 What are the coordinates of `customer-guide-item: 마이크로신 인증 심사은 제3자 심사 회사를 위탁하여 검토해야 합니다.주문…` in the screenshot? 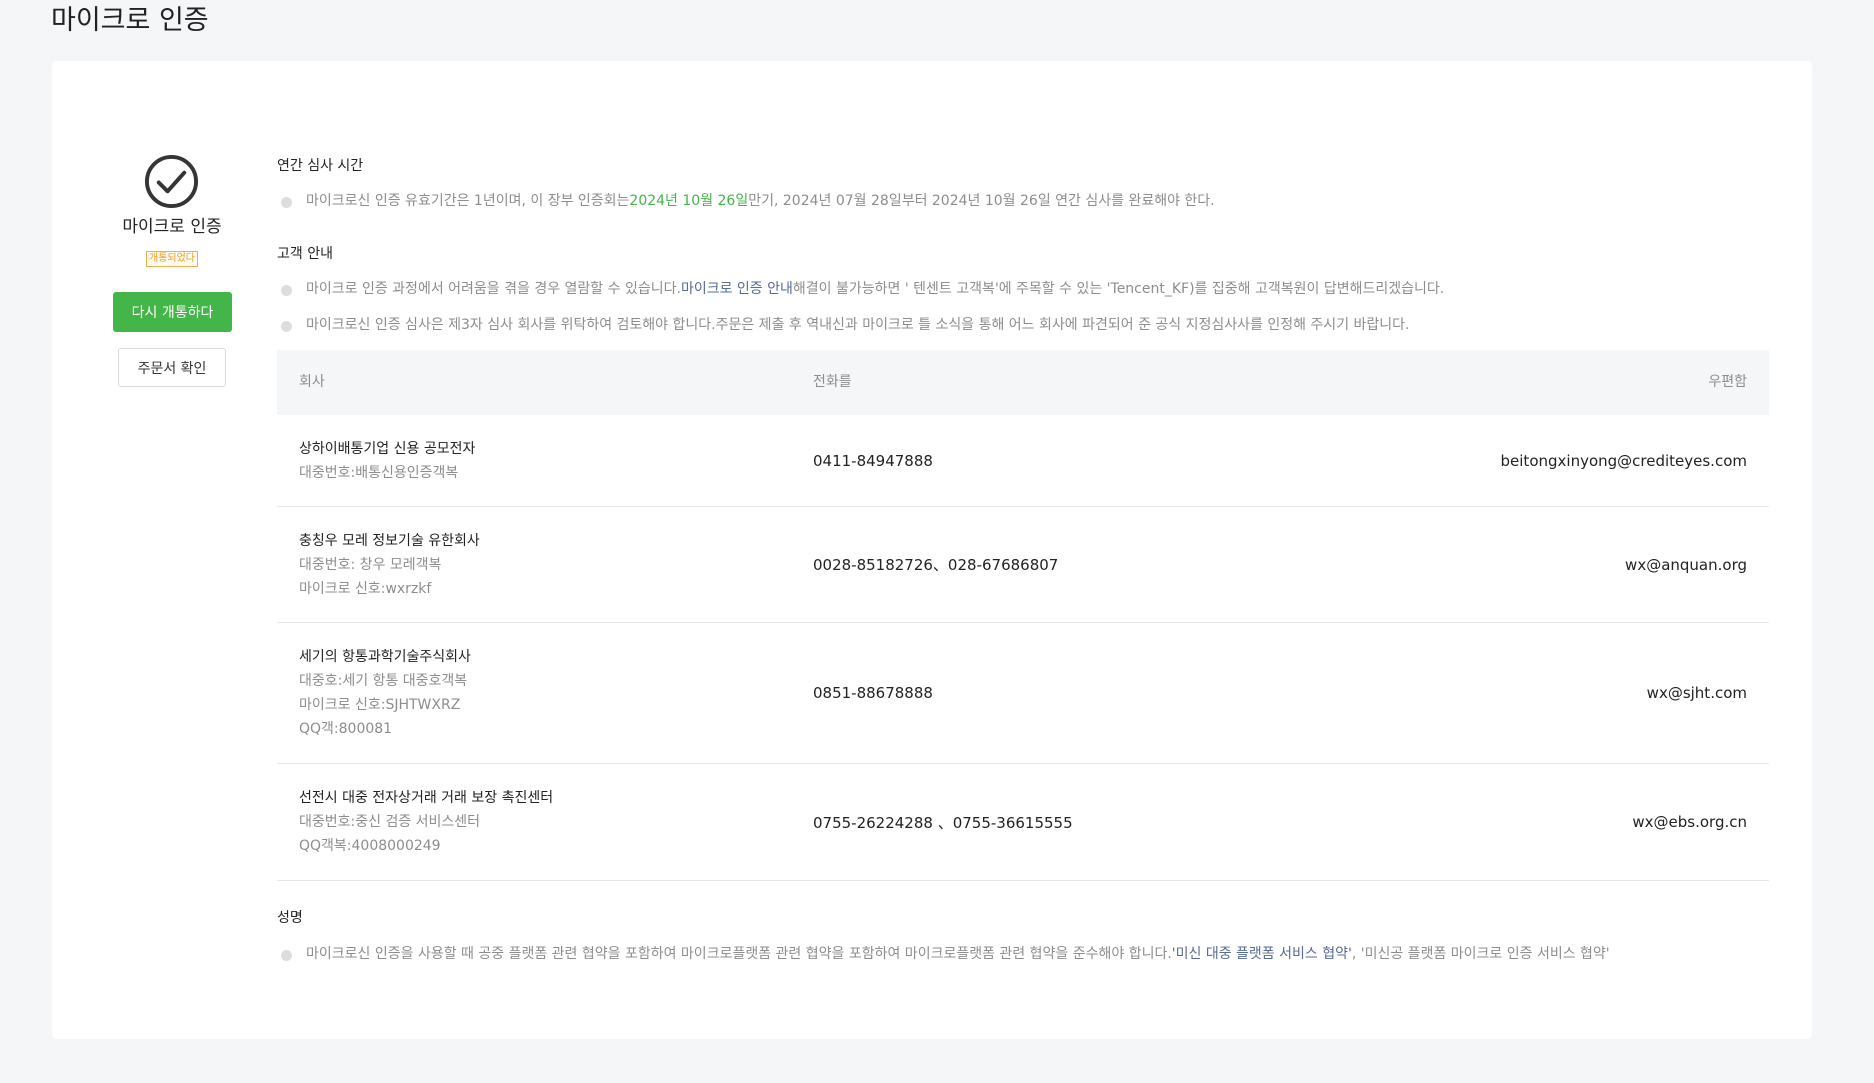 It's located at (1023, 325).